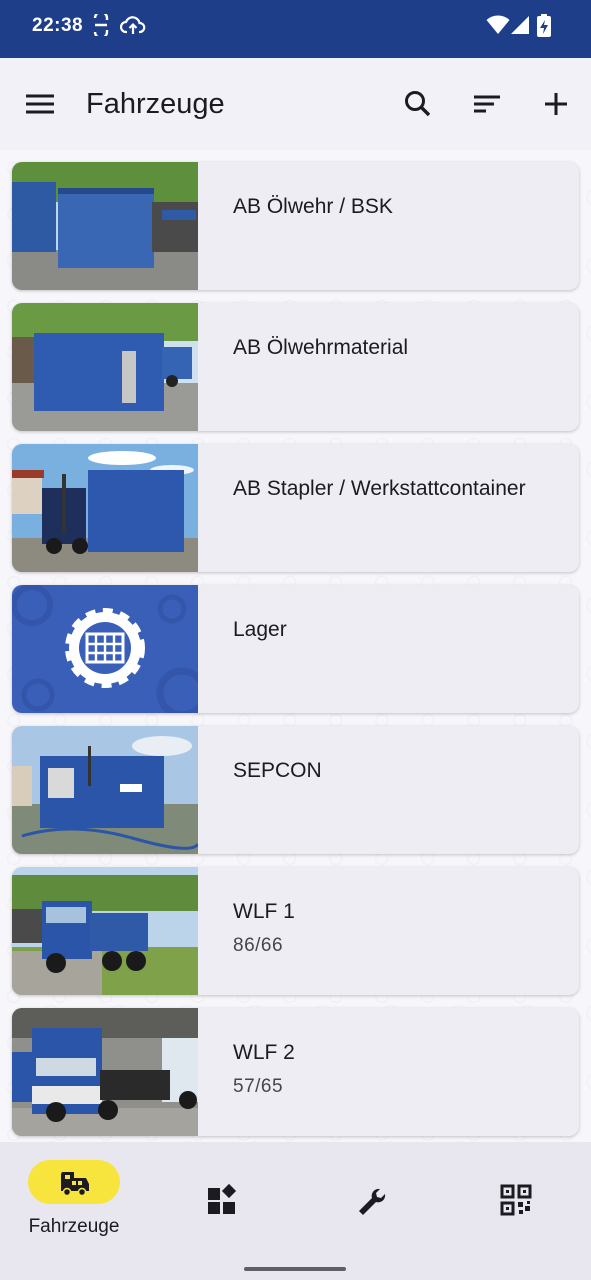 The width and height of the screenshot is (591, 1280). Describe the element at coordinates (313, 206) in the screenshot. I see `vehicle-title: AB Ölwehr / BSK` at that location.